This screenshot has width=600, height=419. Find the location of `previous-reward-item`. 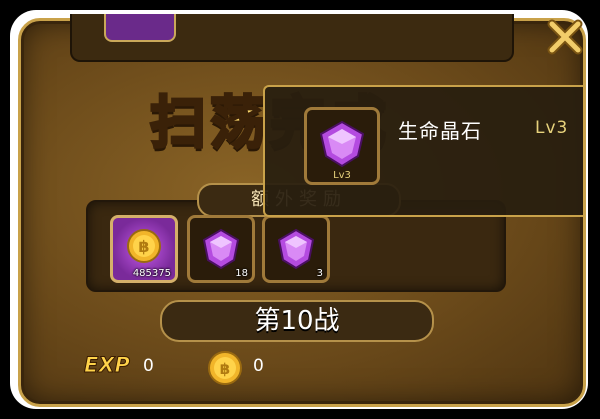

previous-reward-item is located at coordinates (140, 28).